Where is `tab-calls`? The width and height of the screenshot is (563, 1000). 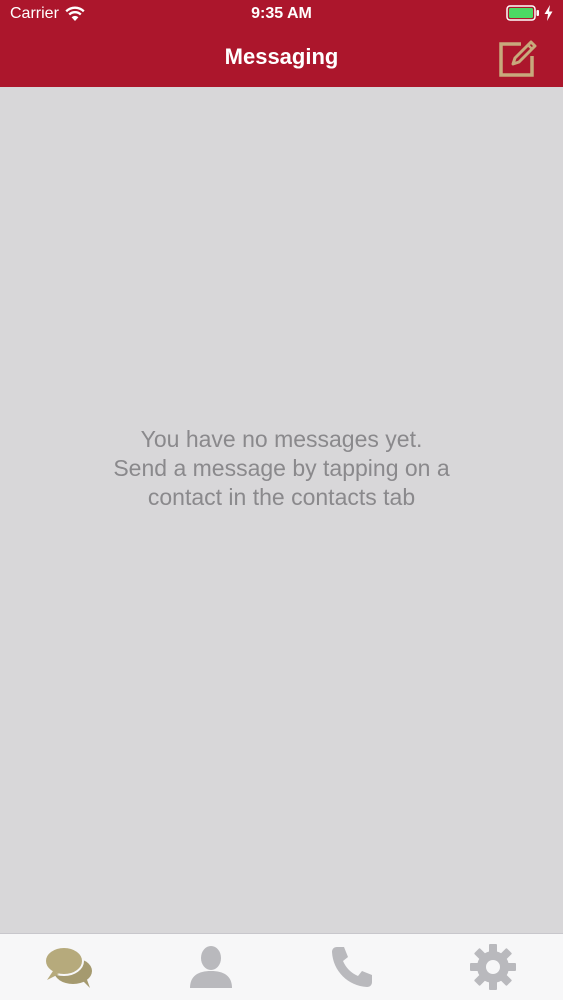 tab-calls is located at coordinates (352, 967).